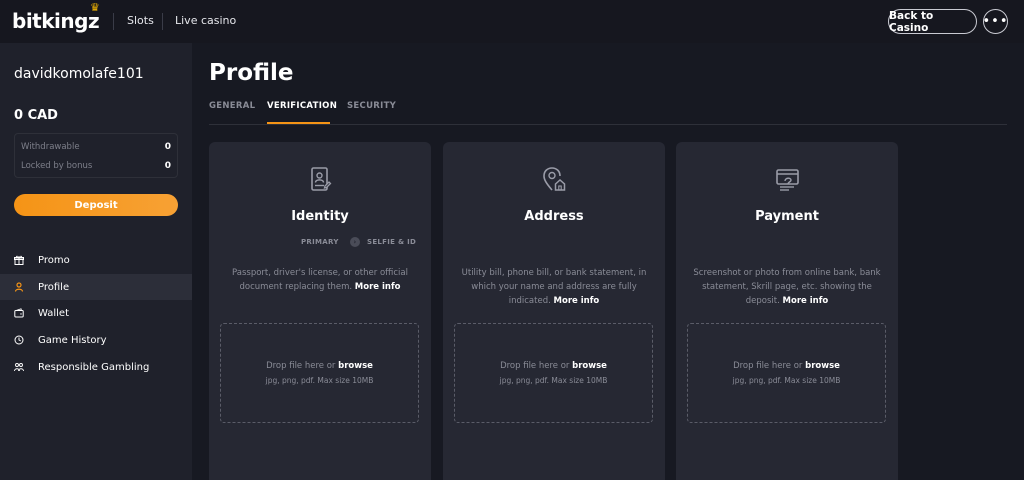 The image size is (1024, 480). Describe the element at coordinates (232, 106) in the screenshot. I see `tab-general: GENERAL` at that location.